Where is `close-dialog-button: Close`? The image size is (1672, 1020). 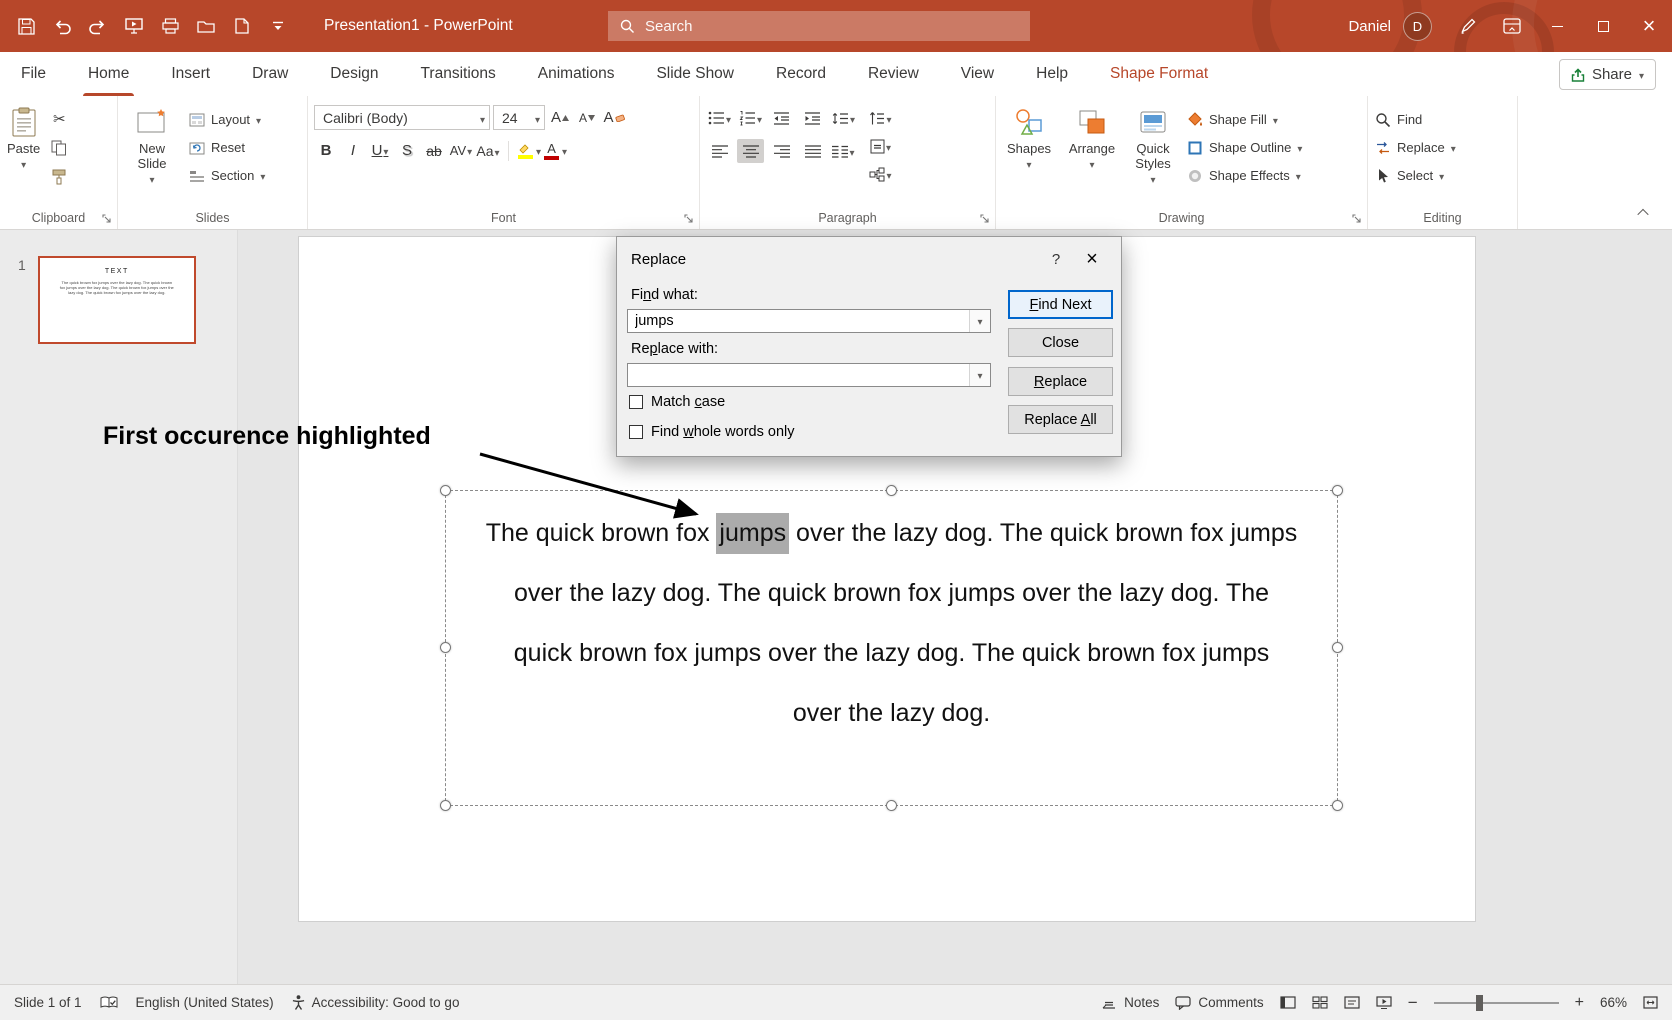 close-dialog-button: Close is located at coordinates (1060, 342).